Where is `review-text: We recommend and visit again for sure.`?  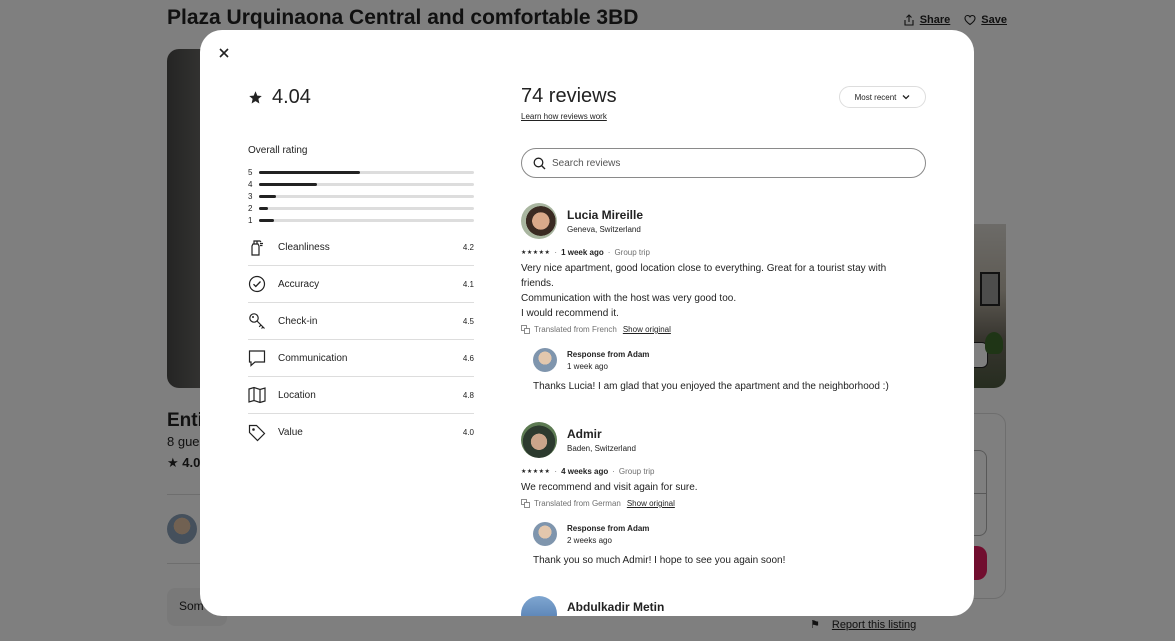
review-text: We recommend and visit again for sure. is located at coordinates (723, 487).